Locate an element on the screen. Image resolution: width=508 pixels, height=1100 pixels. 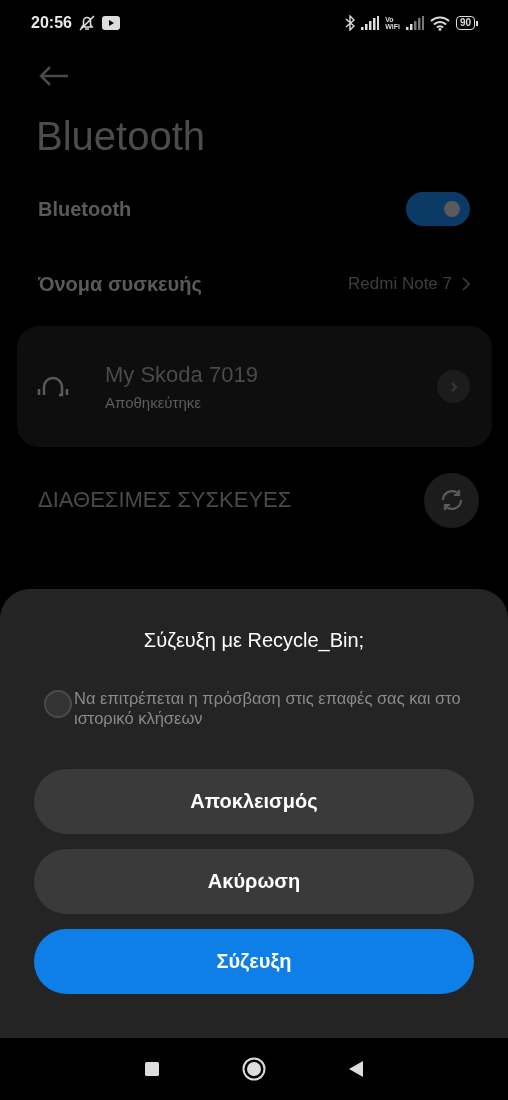
dialog-button: Αποκλεισμός is located at coordinates (254, 801).